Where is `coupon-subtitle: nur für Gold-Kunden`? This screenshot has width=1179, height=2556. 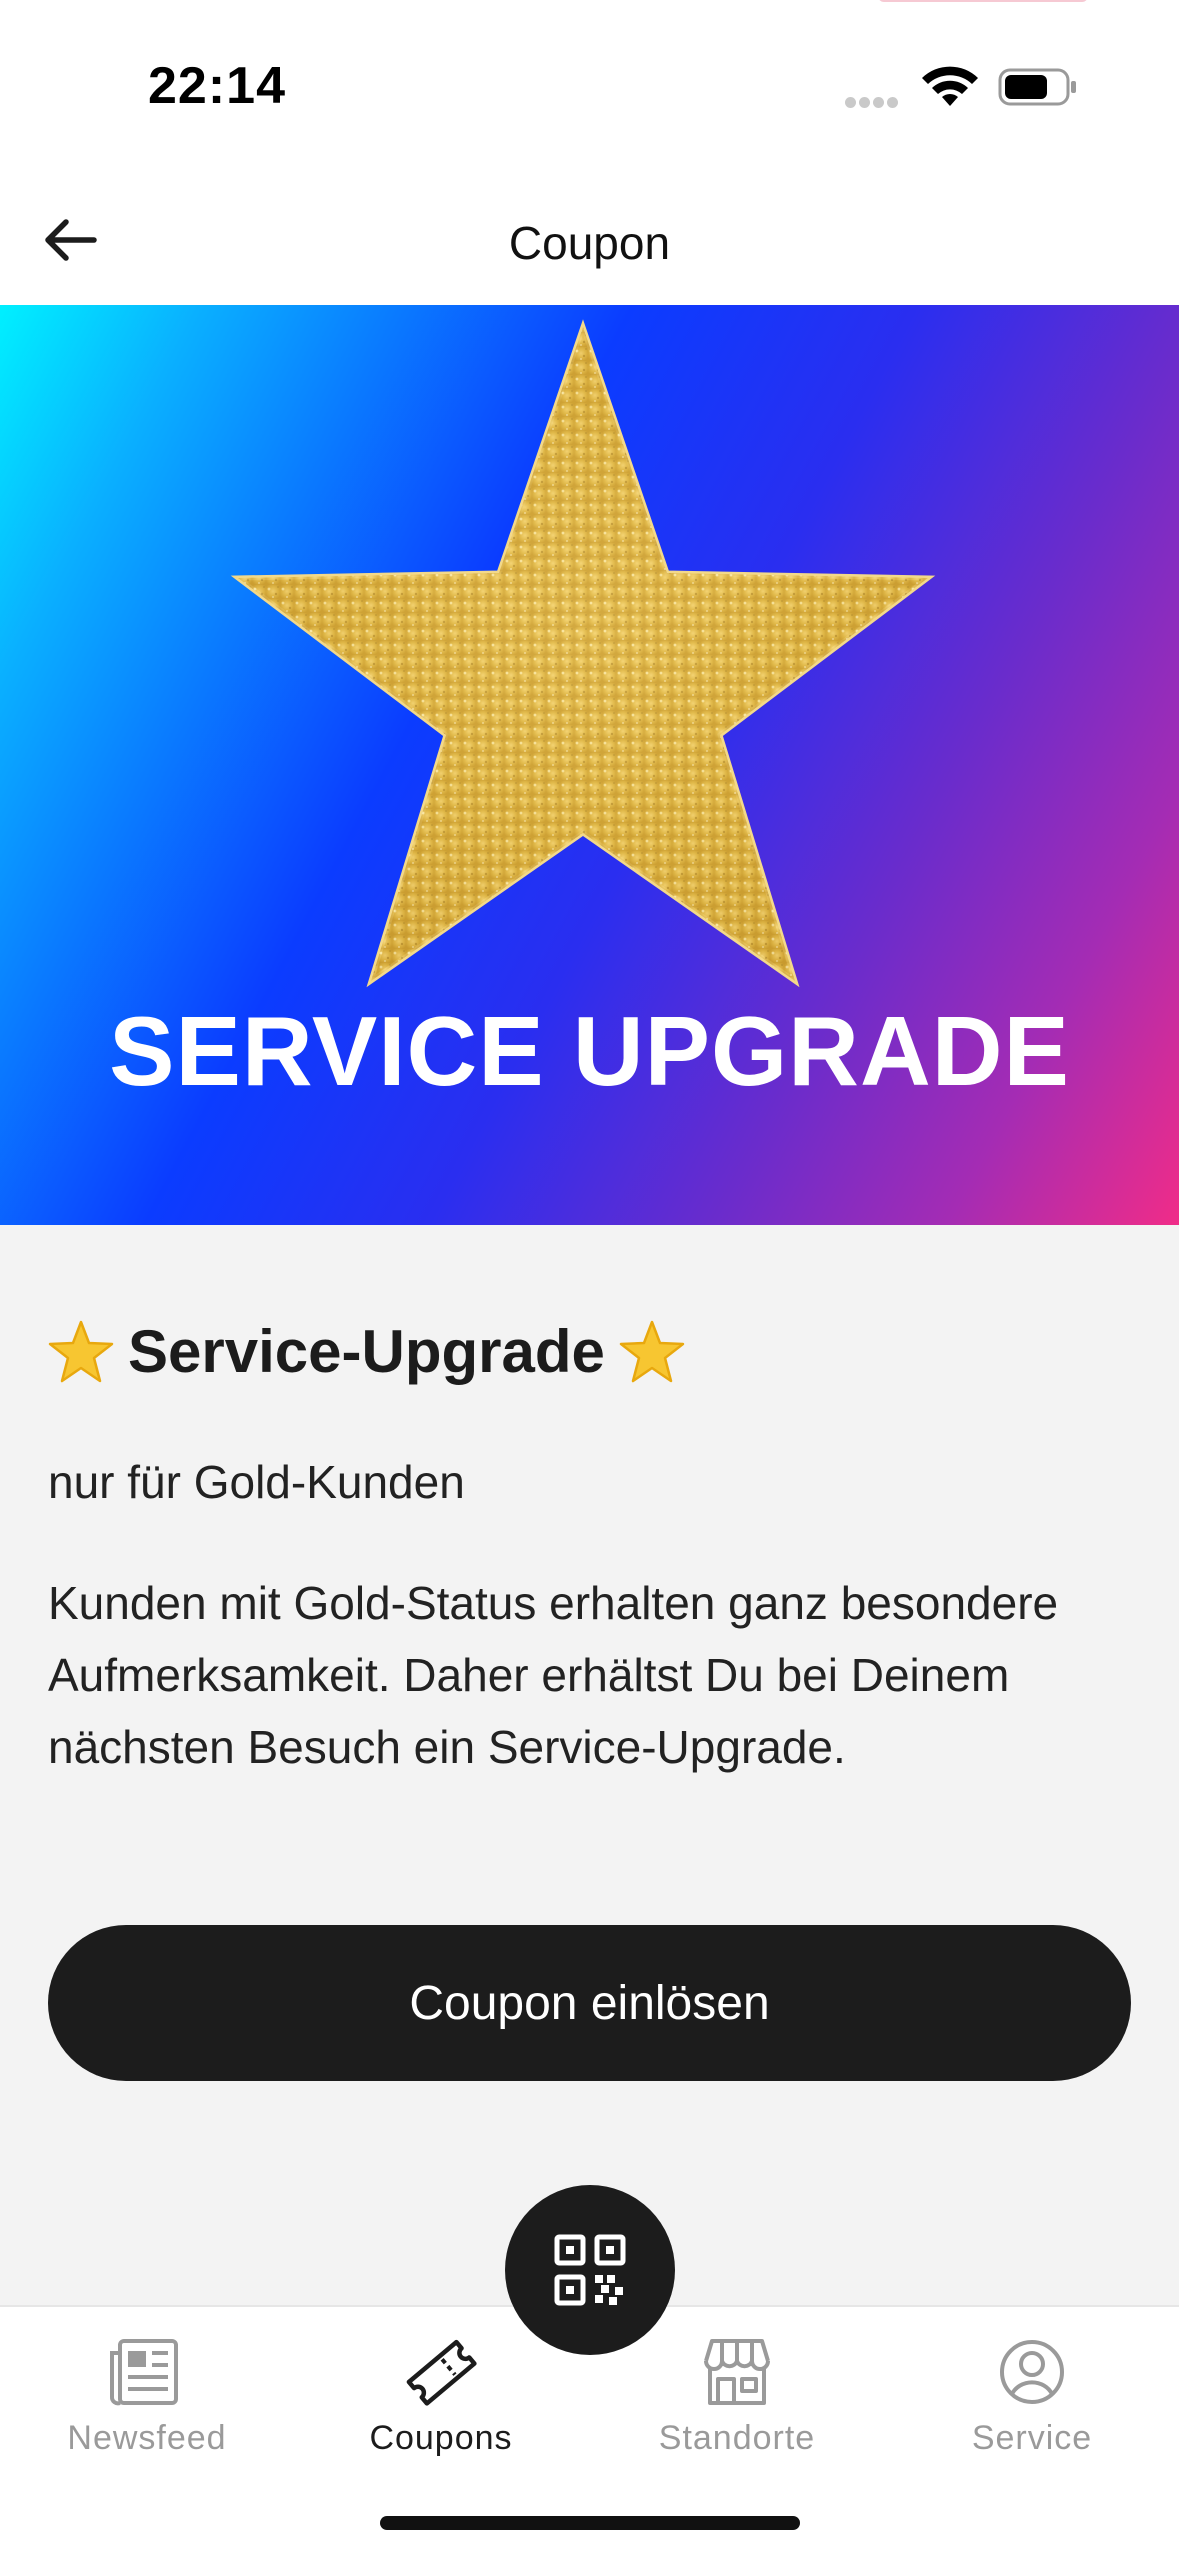
coupon-subtitle: nur für Gold-Kunden is located at coordinates (256, 1482).